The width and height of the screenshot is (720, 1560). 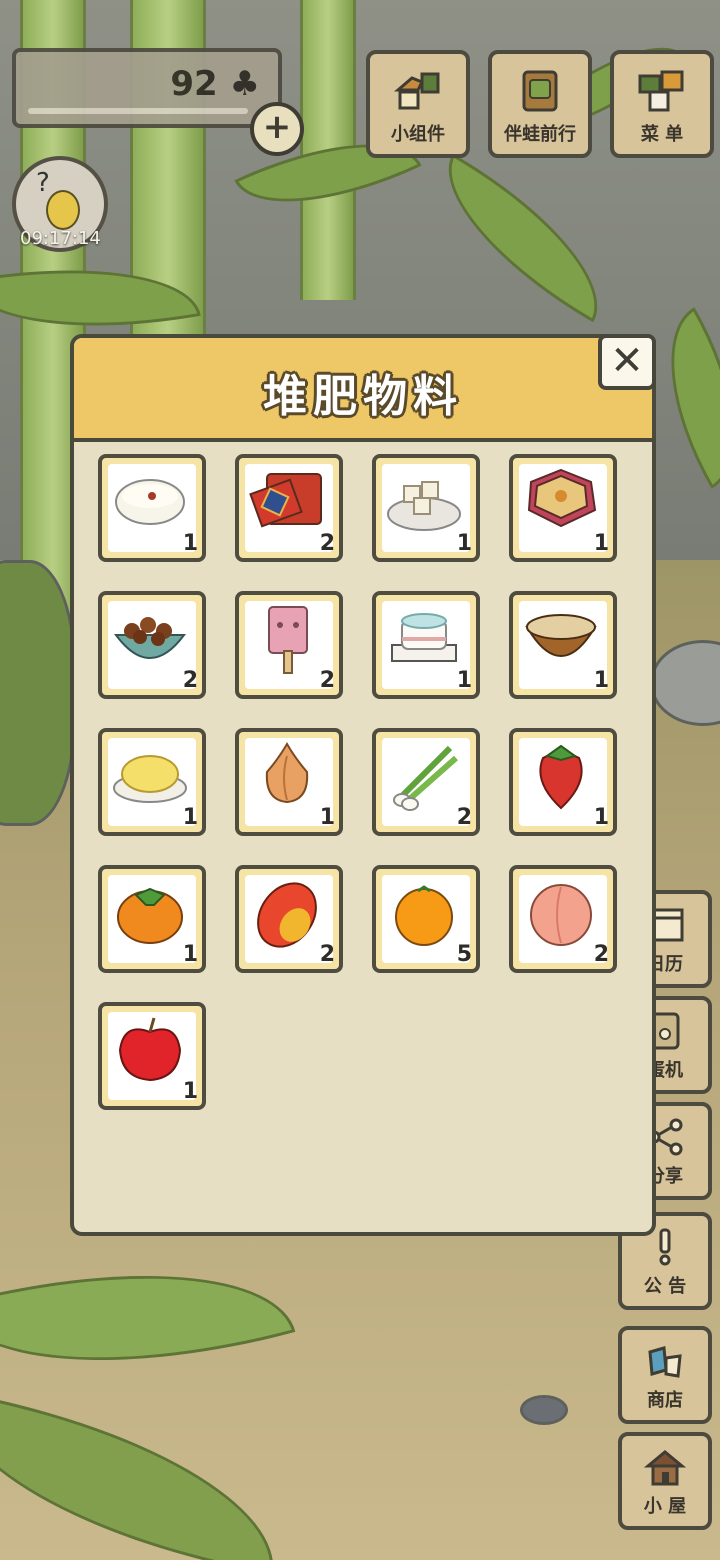 I want to click on miso-soup-icon, so click(x=561, y=635).